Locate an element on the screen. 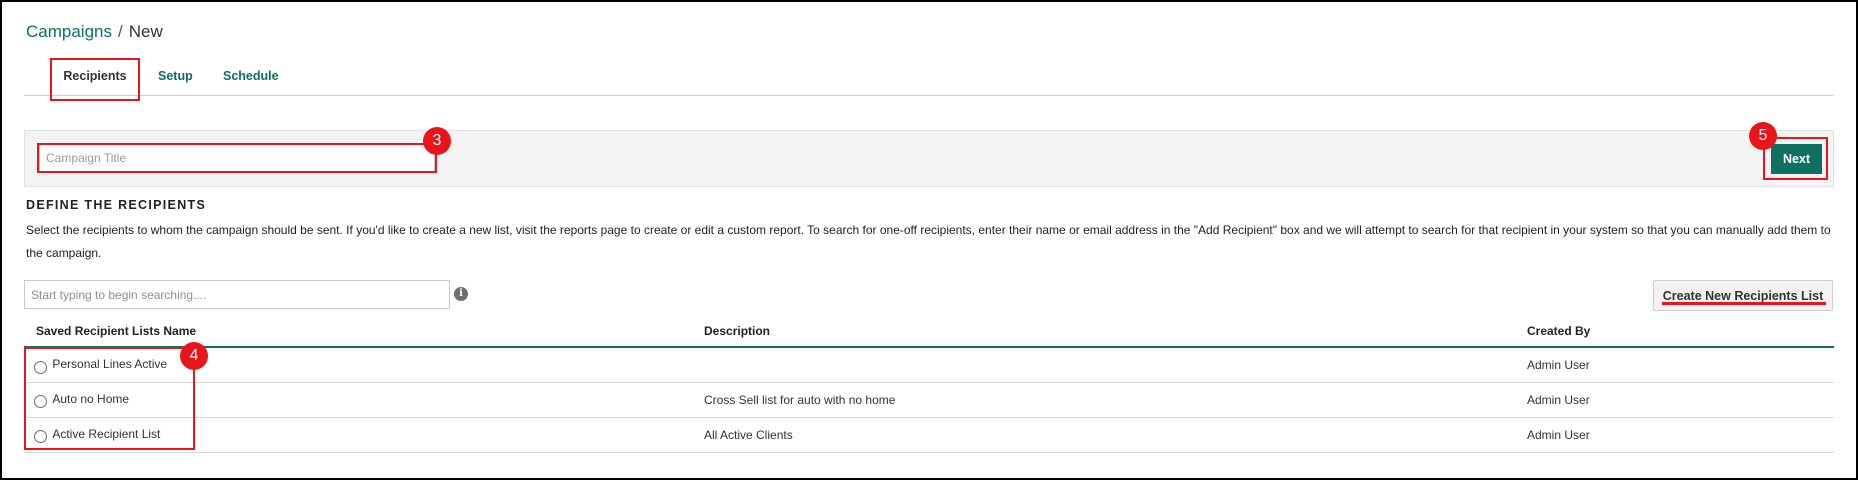 This screenshot has width=1858, height=480. next-button: Next is located at coordinates (1796, 159).